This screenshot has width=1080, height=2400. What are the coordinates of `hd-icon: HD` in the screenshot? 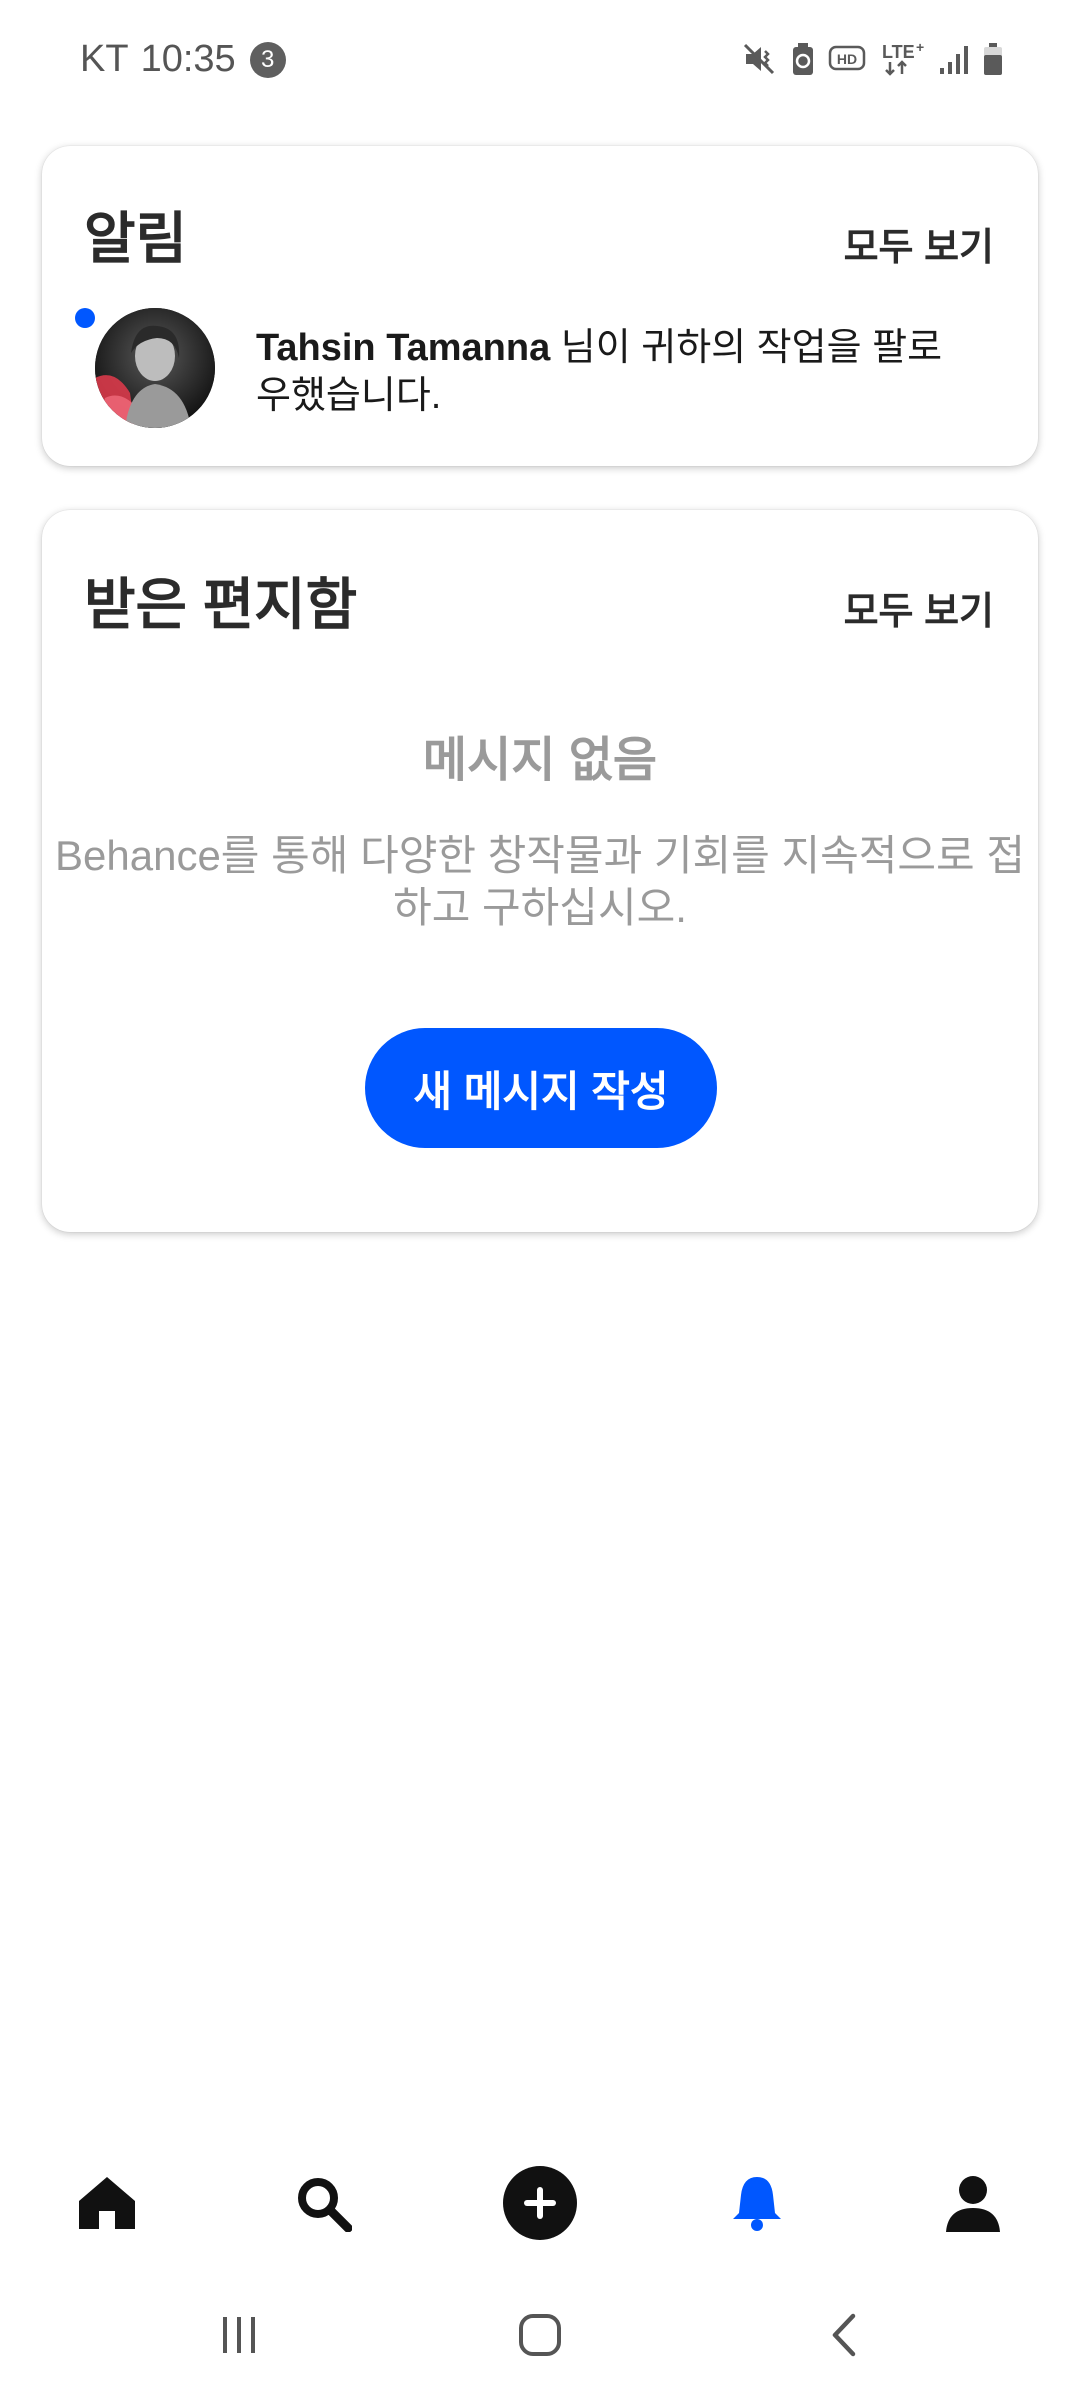 It's located at (848, 59).